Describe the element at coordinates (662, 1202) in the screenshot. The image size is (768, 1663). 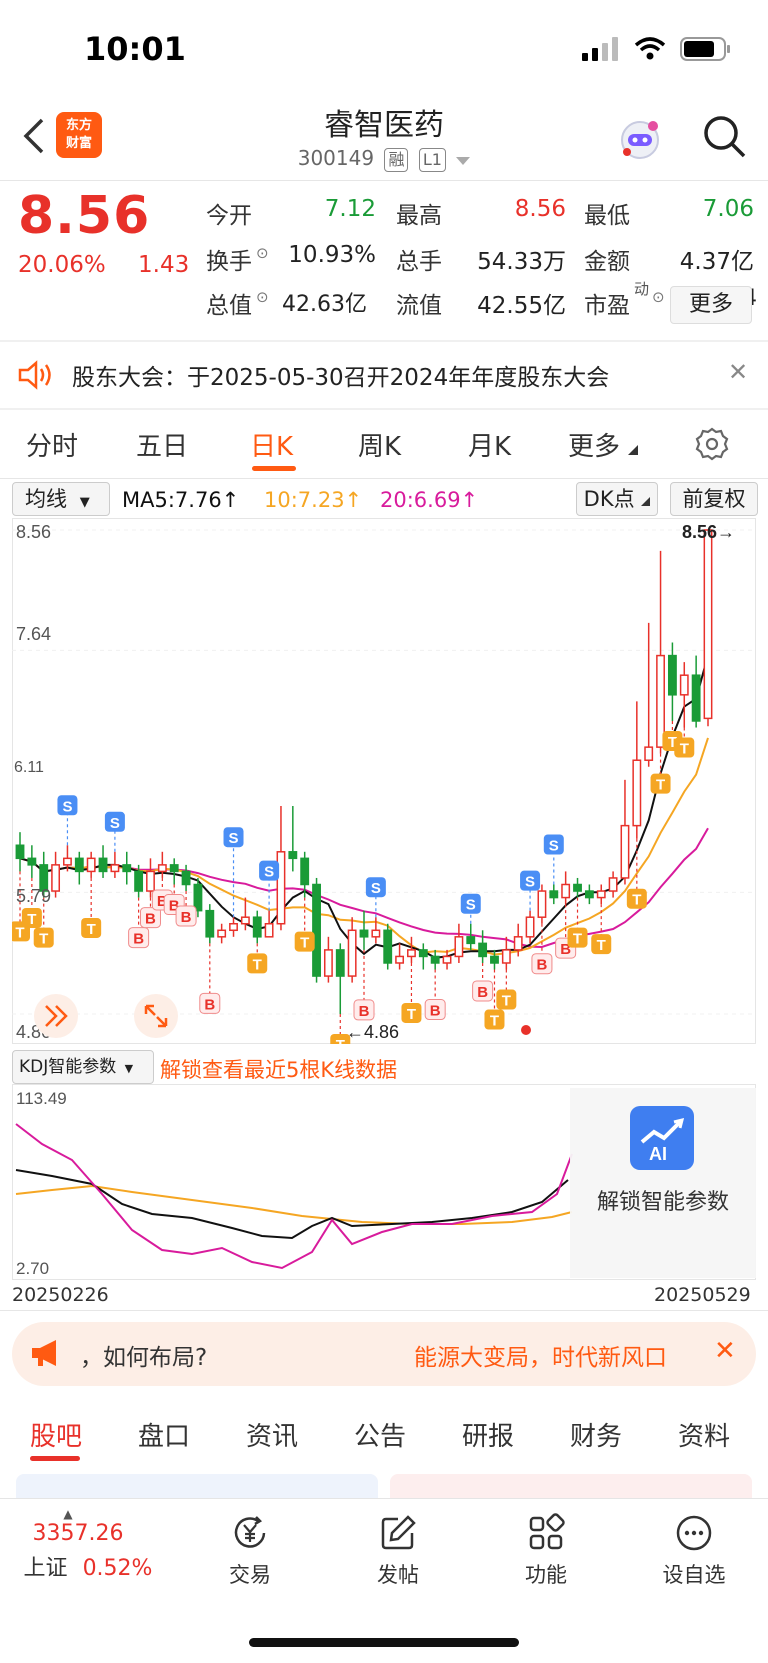
I see `ai-unlock-label: 解锁智能参数` at that location.